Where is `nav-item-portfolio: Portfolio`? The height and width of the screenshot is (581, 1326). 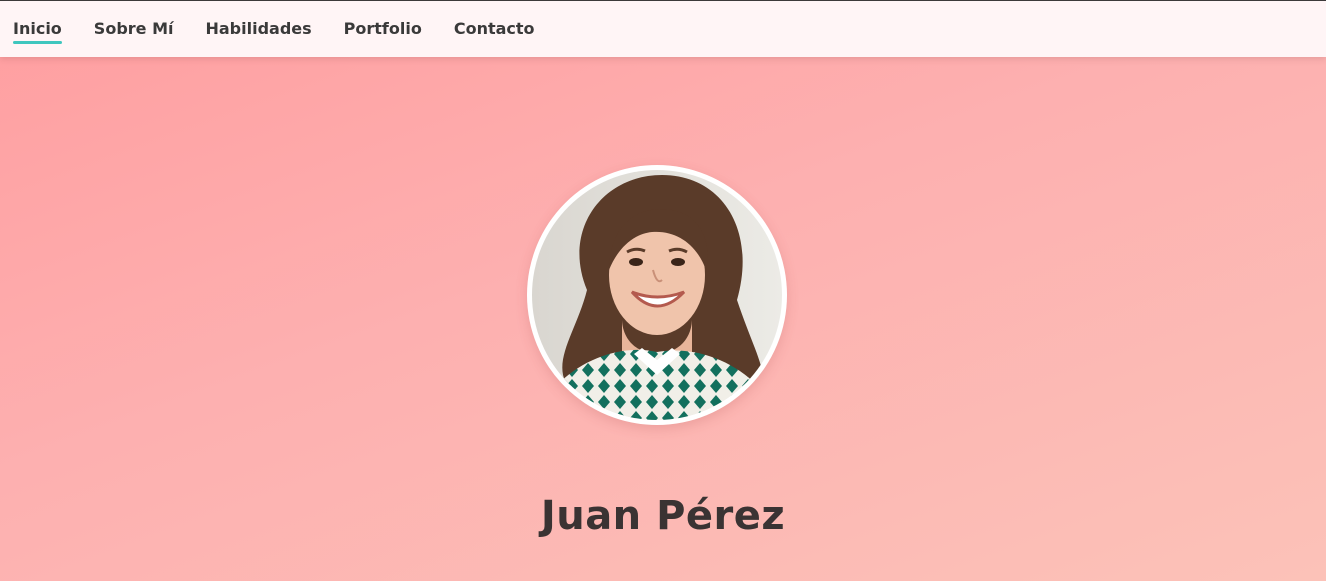 nav-item-portfolio: Portfolio is located at coordinates (383, 29).